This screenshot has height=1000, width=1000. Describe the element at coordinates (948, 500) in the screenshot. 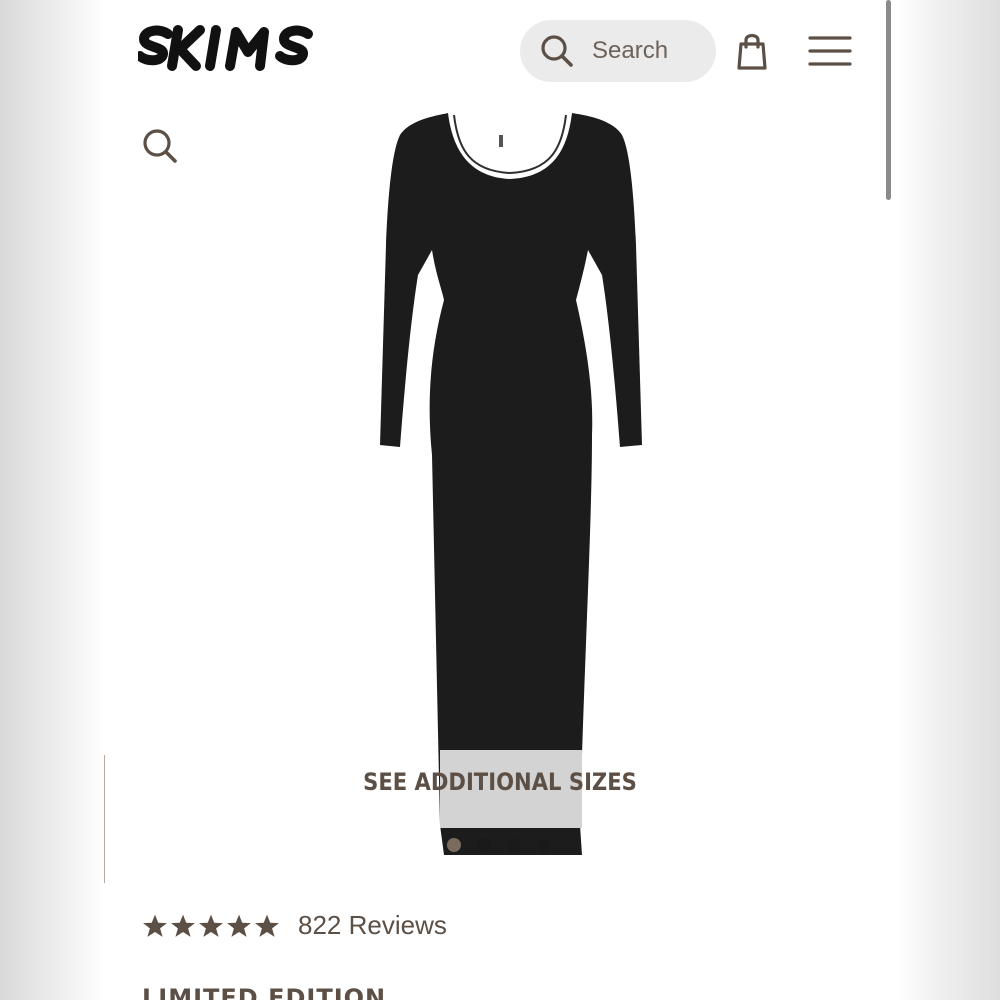

I see `background-right` at that location.